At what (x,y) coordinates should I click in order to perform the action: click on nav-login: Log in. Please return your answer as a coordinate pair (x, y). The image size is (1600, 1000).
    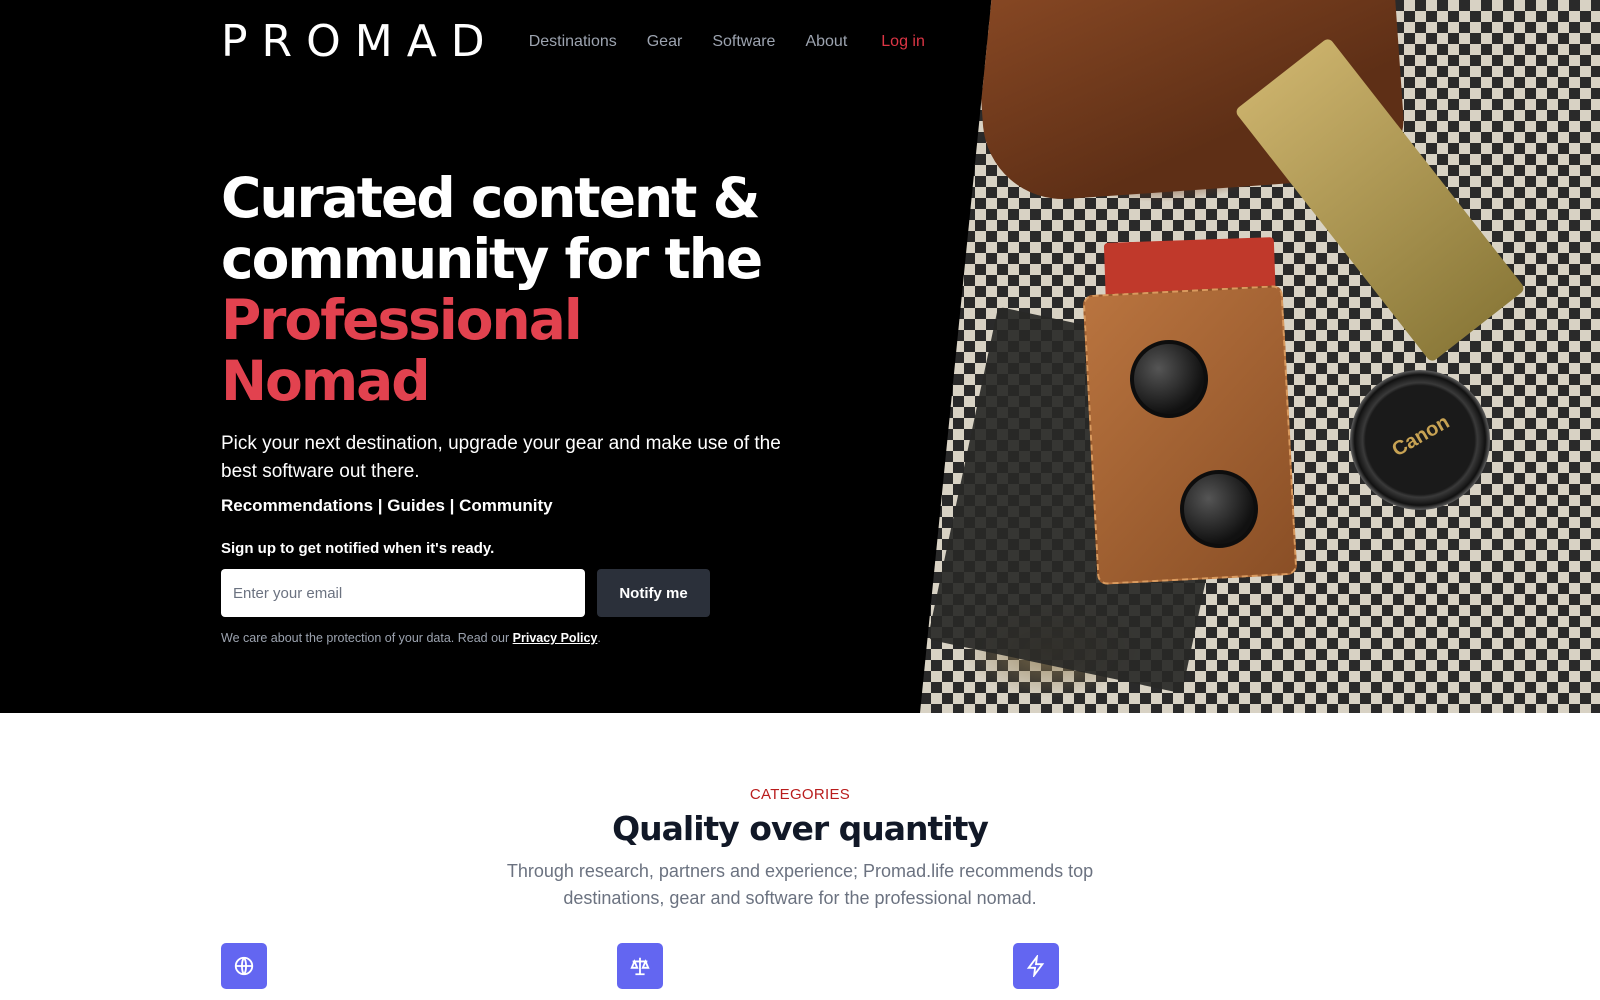
    Looking at the image, I should click on (903, 42).